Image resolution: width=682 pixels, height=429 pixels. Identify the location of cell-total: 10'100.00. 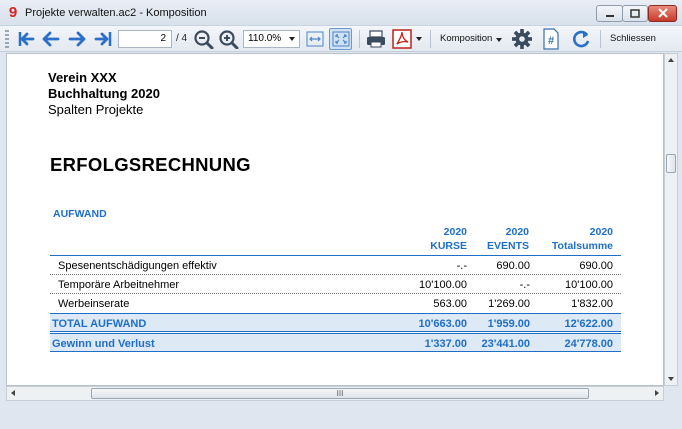
(589, 285).